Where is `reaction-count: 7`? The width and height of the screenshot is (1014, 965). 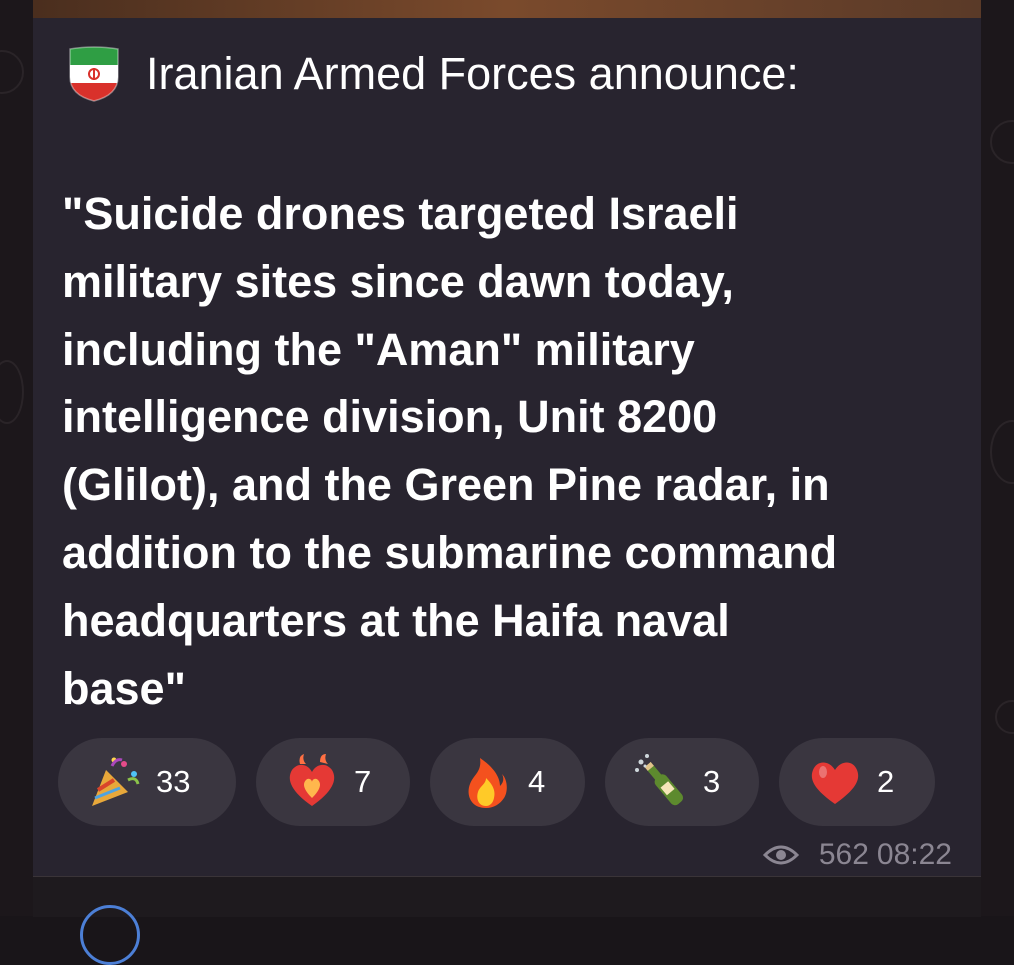 reaction-count: 7 is located at coordinates (363, 781).